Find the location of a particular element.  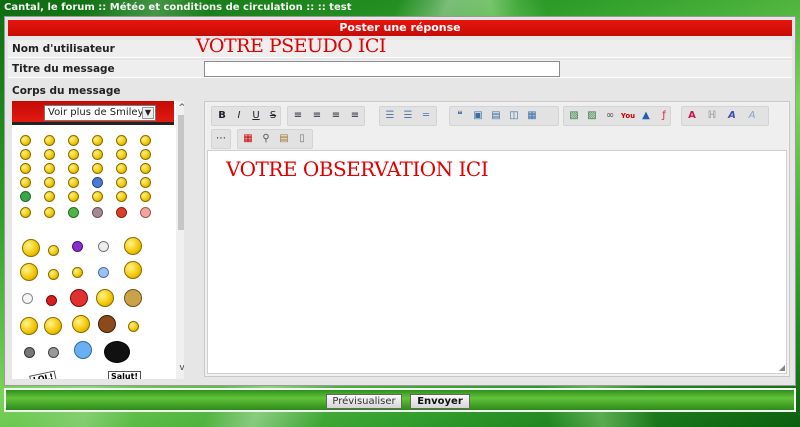

search-icon: ⚲ is located at coordinates (266, 139).